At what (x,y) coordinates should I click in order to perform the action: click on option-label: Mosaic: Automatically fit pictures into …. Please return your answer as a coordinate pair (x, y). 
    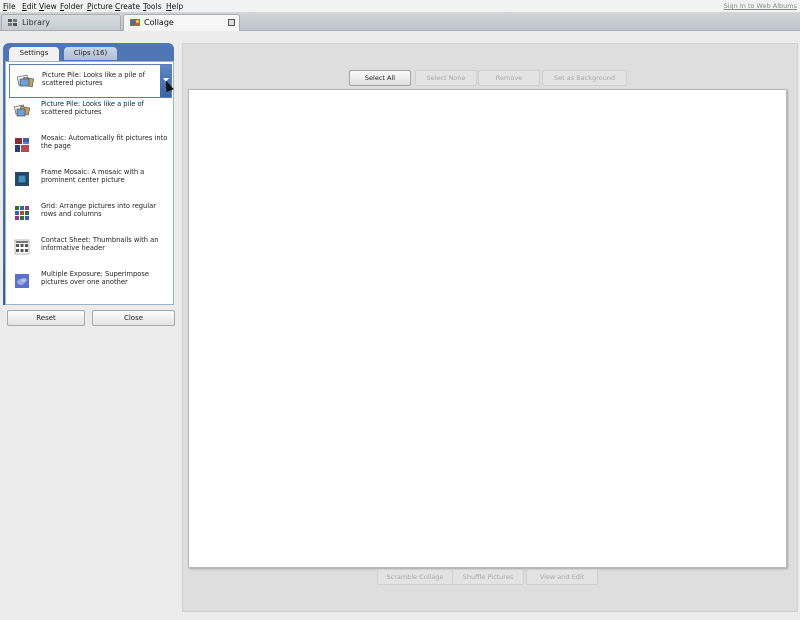
    Looking at the image, I should click on (104, 142).